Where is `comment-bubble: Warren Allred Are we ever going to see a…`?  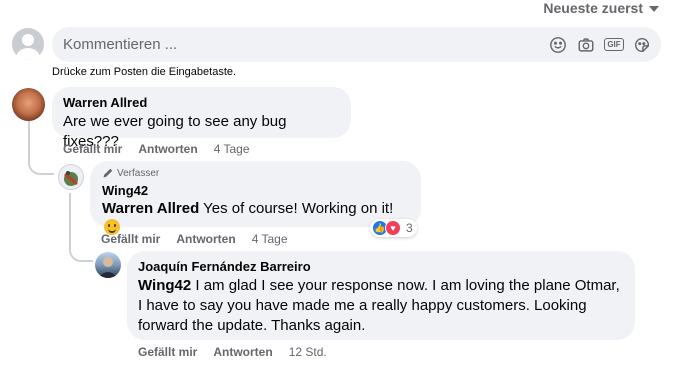
comment-bubble: Warren Allred Are we ever going to see a… is located at coordinates (201, 118).